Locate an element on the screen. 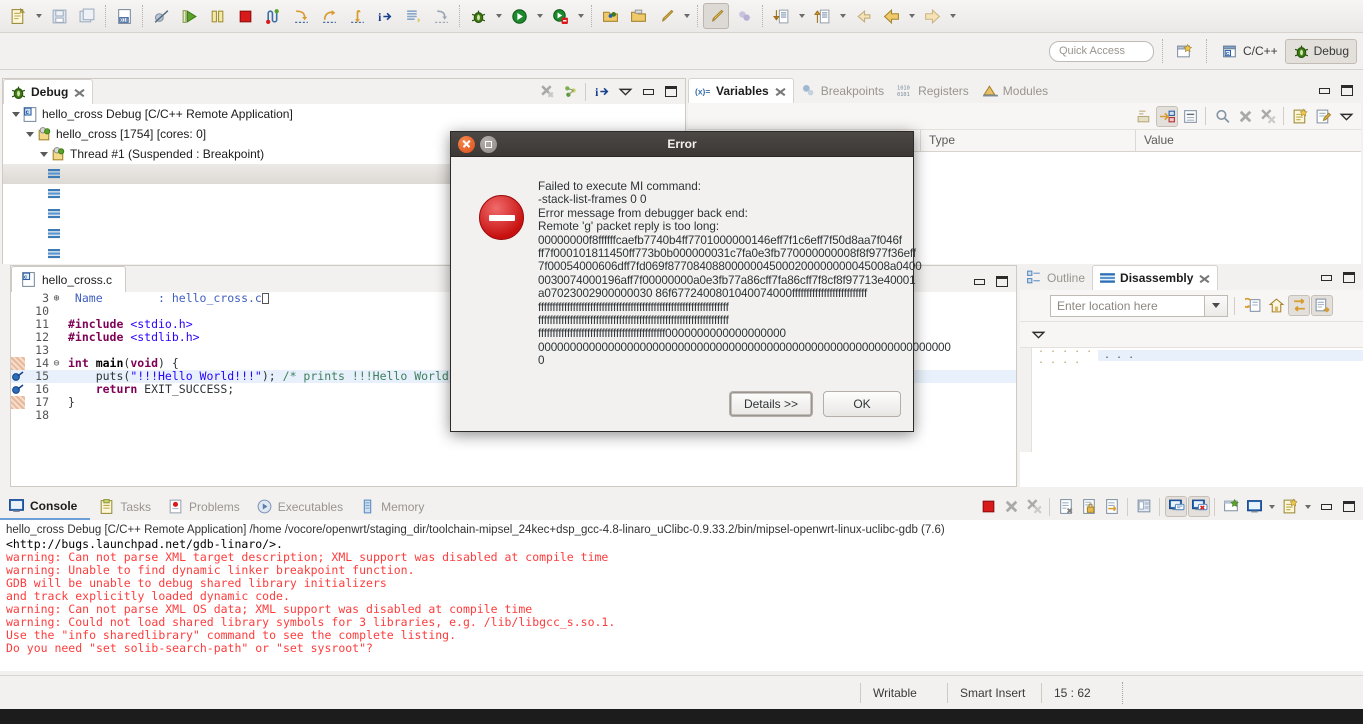 The width and height of the screenshot is (1363, 724). step-into-button is located at coordinates (301, 16).